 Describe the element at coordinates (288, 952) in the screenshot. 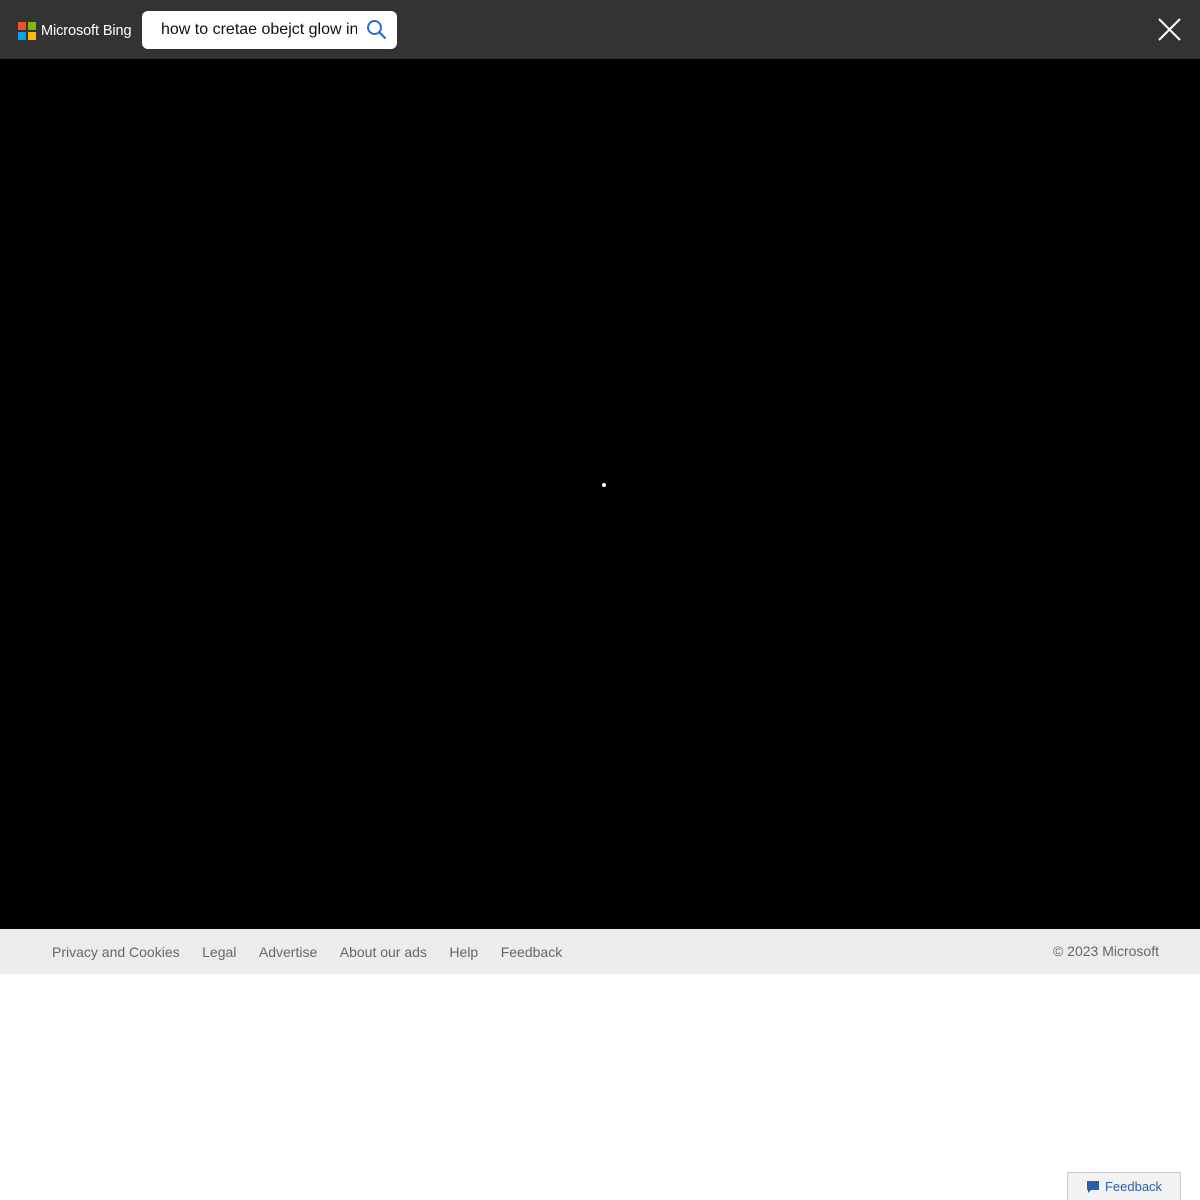

I see `footer-link-advertise: Advertise` at that location.